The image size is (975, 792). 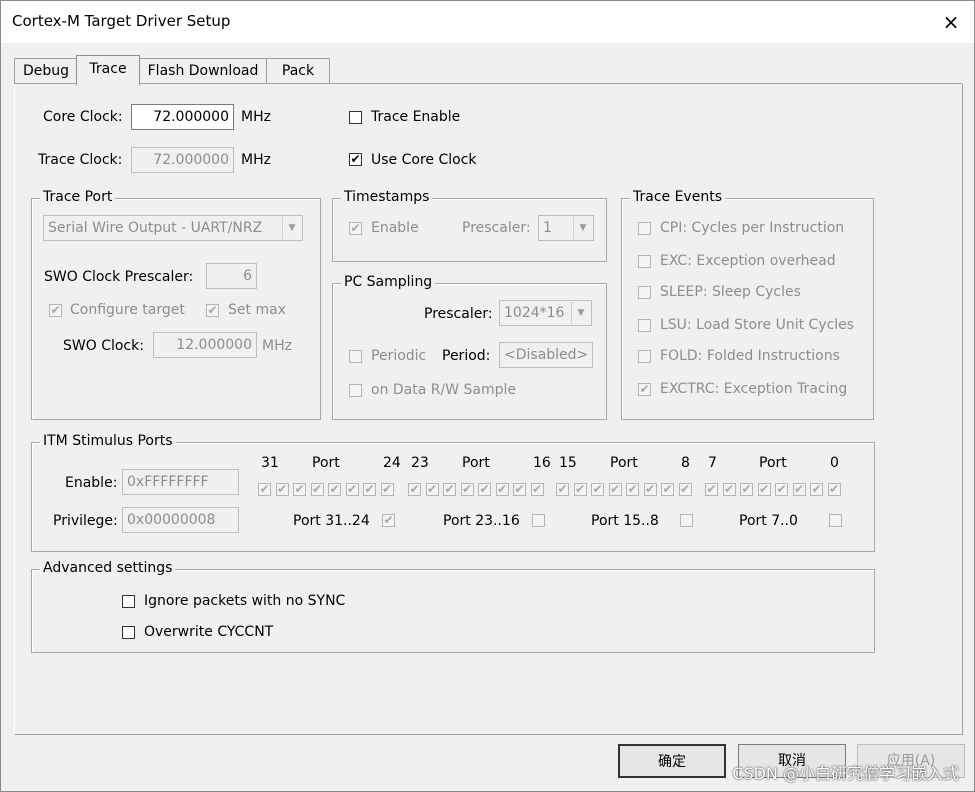 I want to click on itm-port-word: Port, so click(x=476, y=463).